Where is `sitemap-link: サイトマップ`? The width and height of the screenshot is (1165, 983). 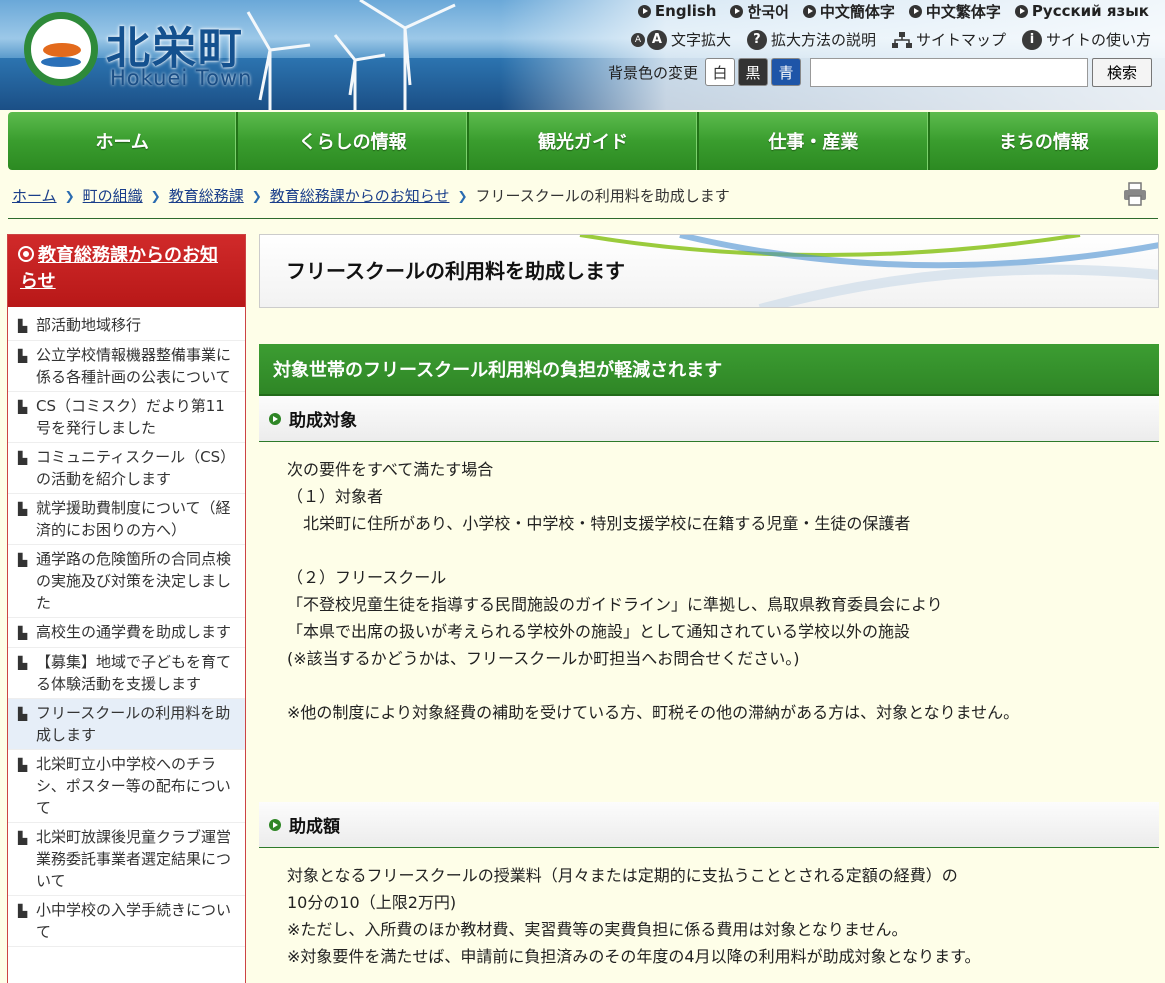
sitemap-link: サイトマップ is located at coordinates (948, 39).